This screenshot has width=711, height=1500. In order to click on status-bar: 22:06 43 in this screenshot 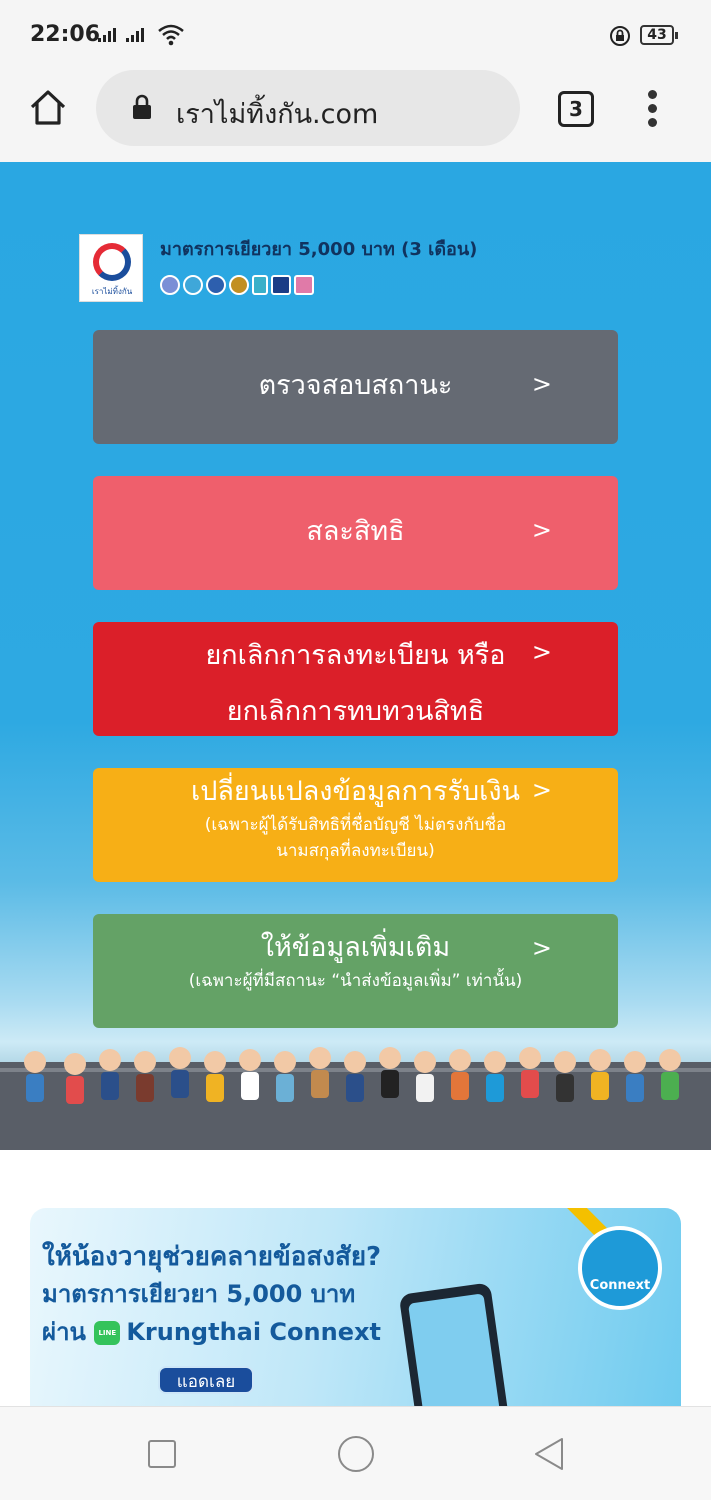, I will do `click(355, 35)`.